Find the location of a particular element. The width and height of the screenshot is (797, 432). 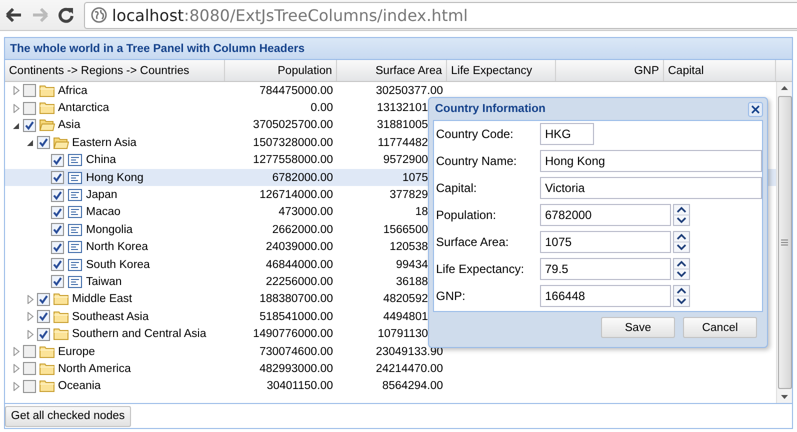

node-label: Europe is located at coordinates (77, 352).